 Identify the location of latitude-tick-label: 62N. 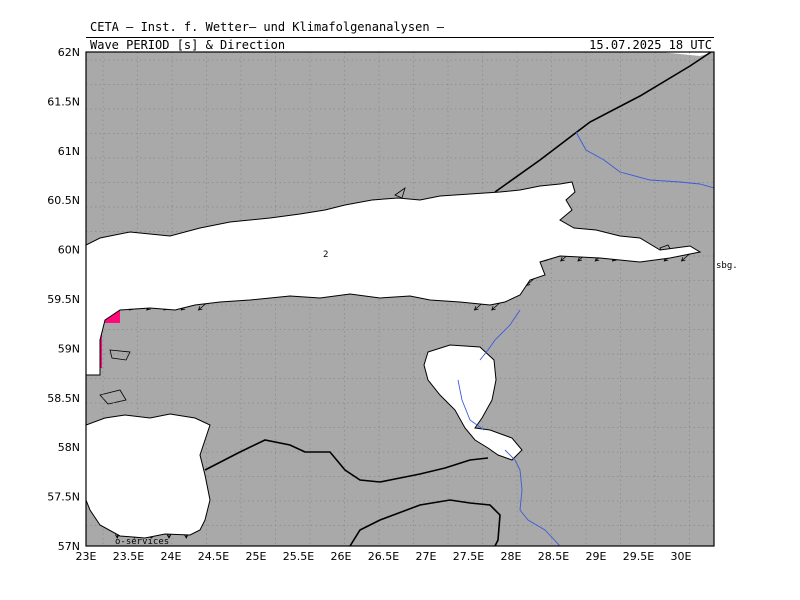
(69, 52).